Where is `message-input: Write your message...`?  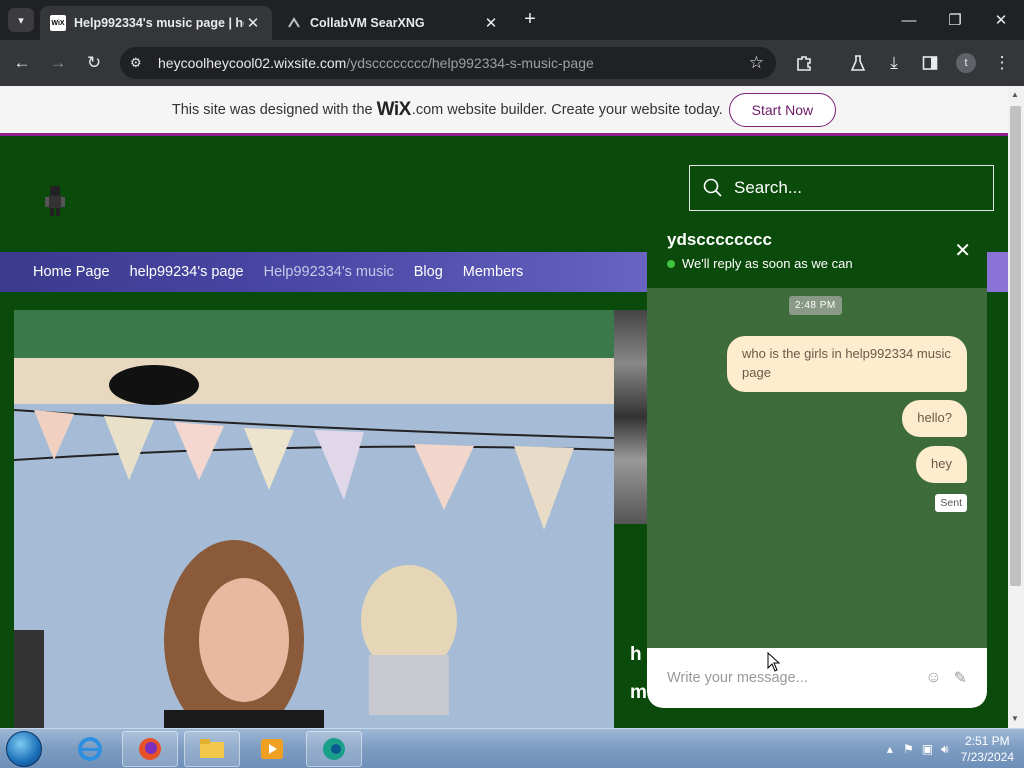 message-input: Write your message... is located at coordinates (790, 678).